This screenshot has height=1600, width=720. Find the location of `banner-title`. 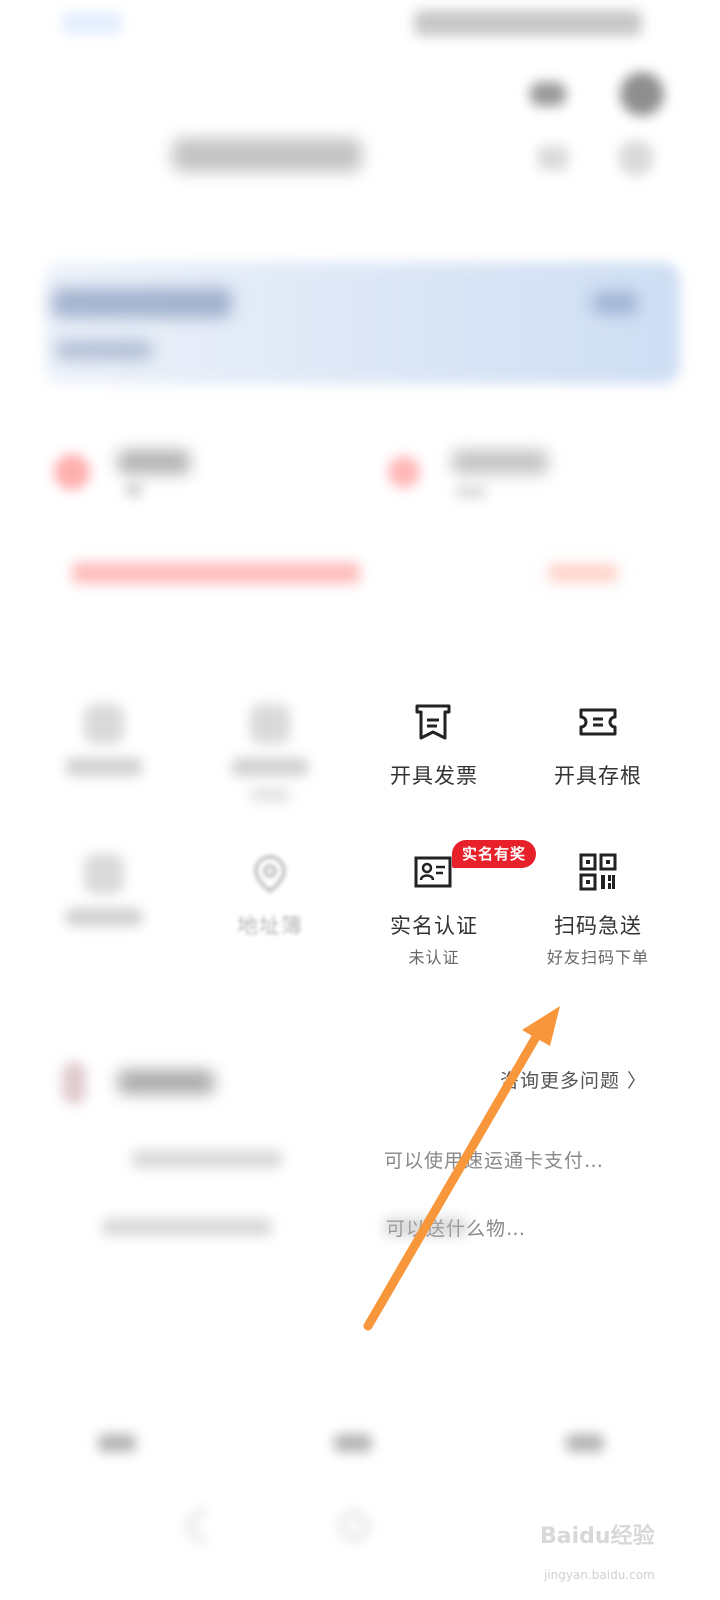

banner-title is located at coordinates (142, 303).